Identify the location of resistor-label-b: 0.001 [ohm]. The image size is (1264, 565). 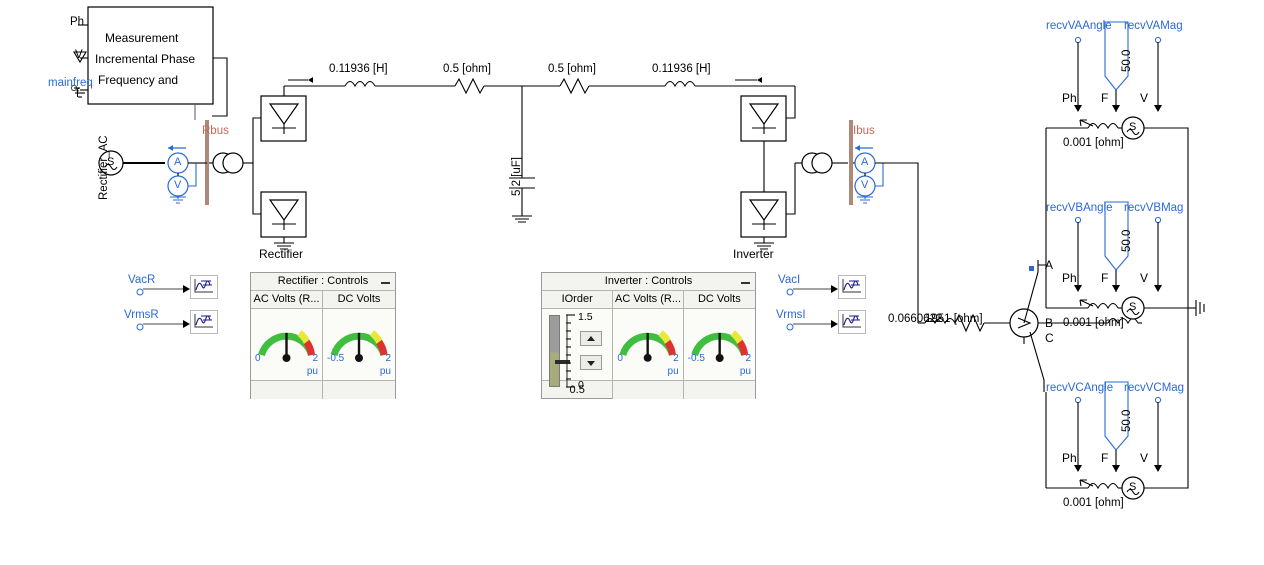
(1093, 323).